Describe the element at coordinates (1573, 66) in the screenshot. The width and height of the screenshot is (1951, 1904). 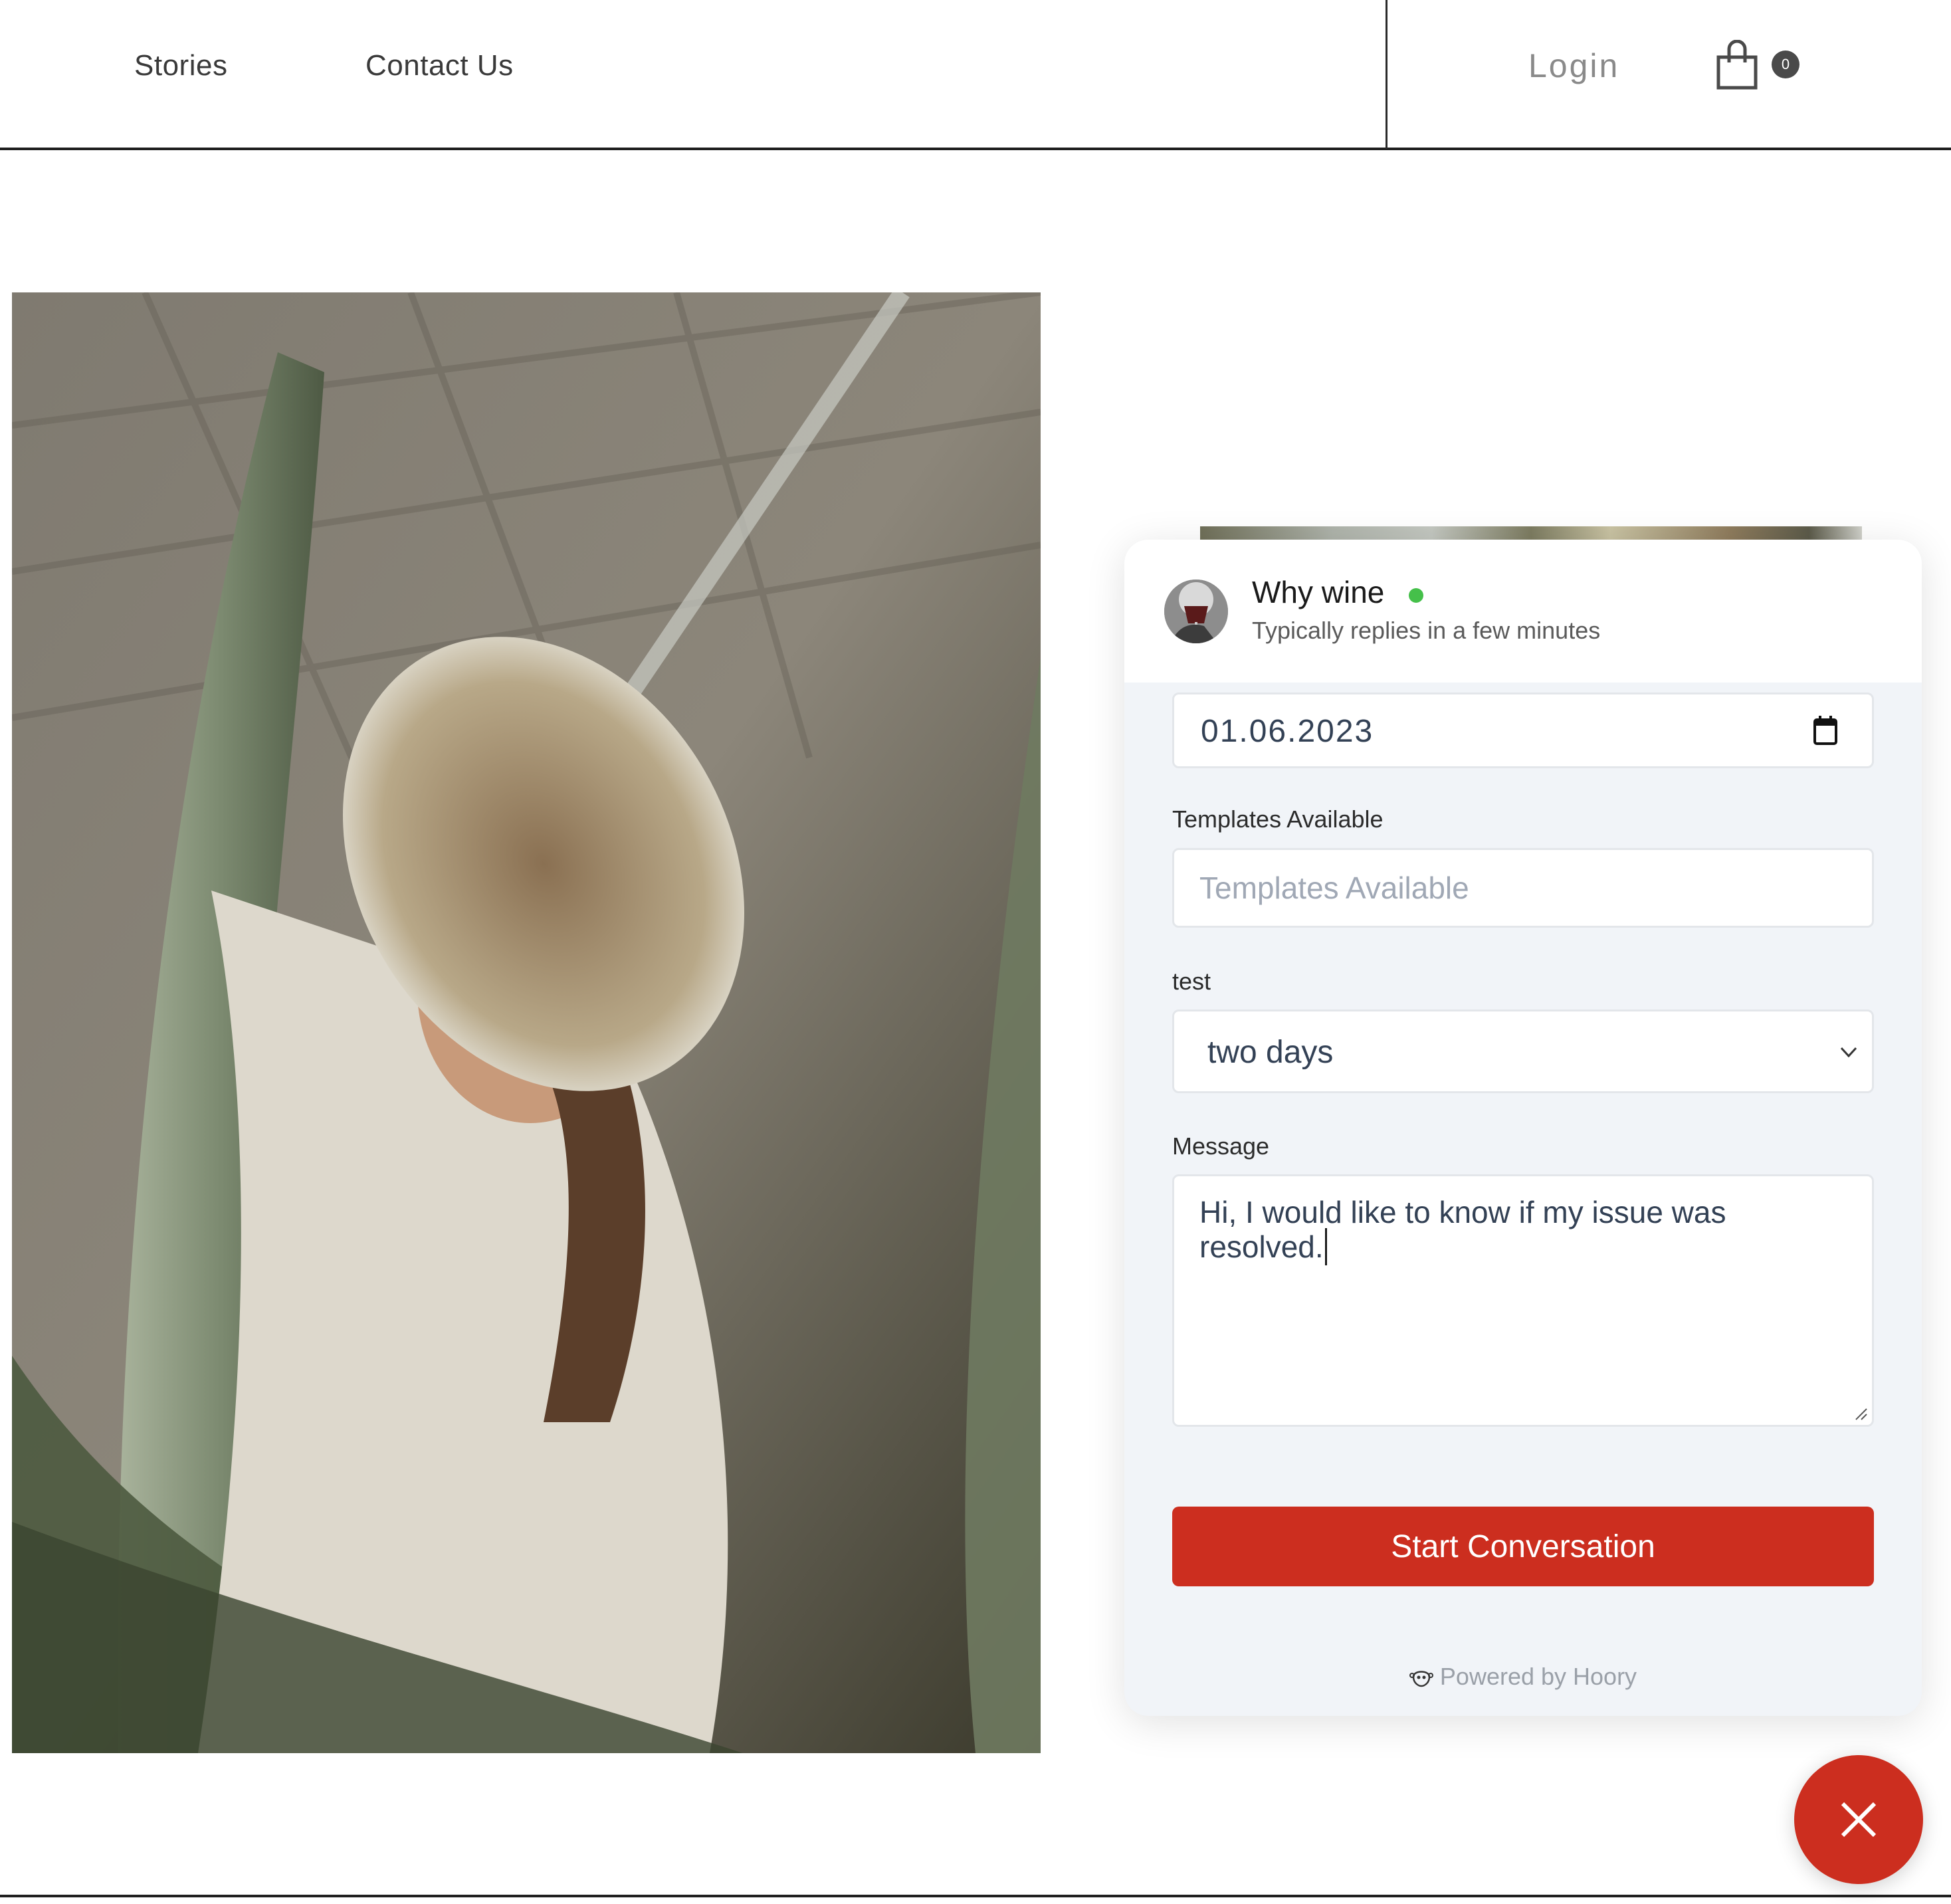
I see `login-link: Login` at that location.